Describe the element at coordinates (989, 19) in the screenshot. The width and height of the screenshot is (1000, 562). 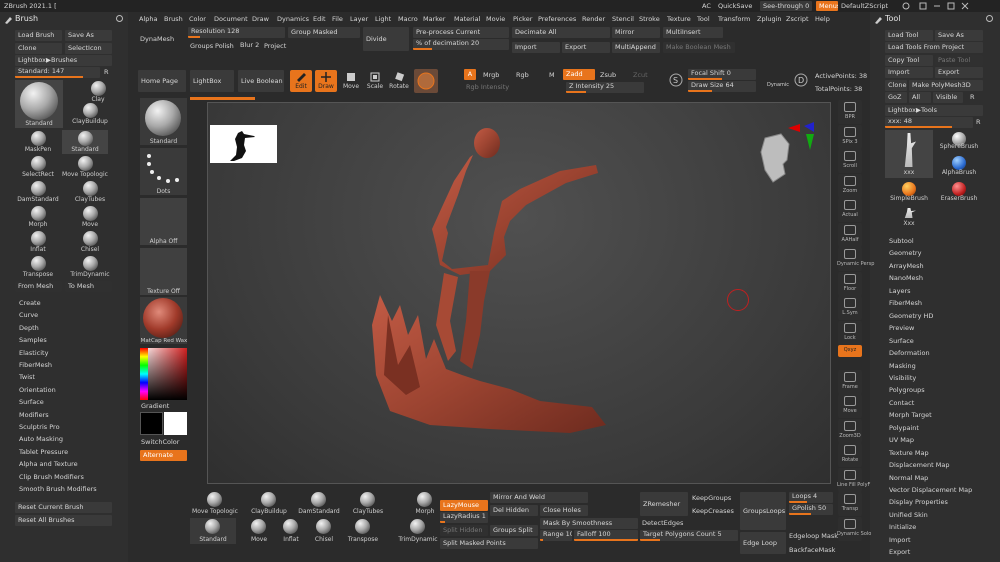
I see `tool-panel-options-icon` at that location.